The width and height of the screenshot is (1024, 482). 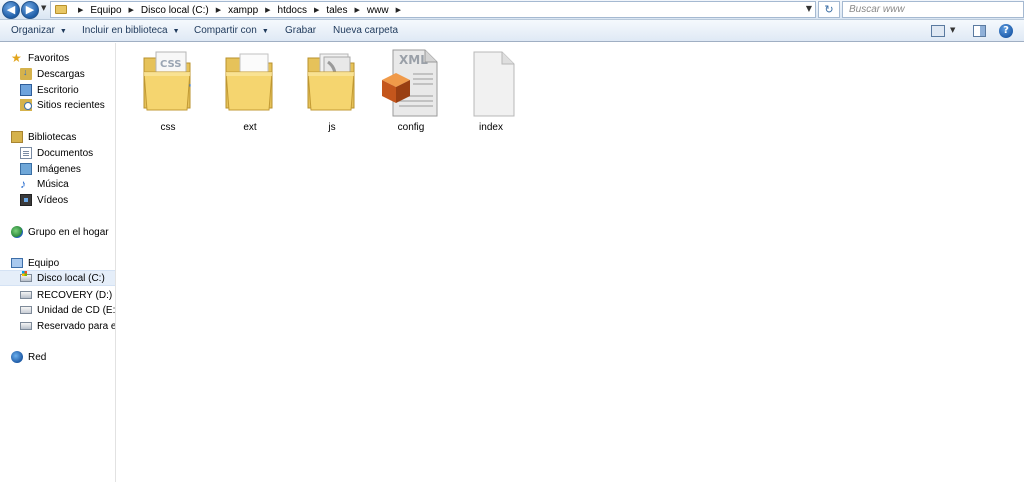 I want to click on file-item-ext: ext, so click(x=250, y=93).